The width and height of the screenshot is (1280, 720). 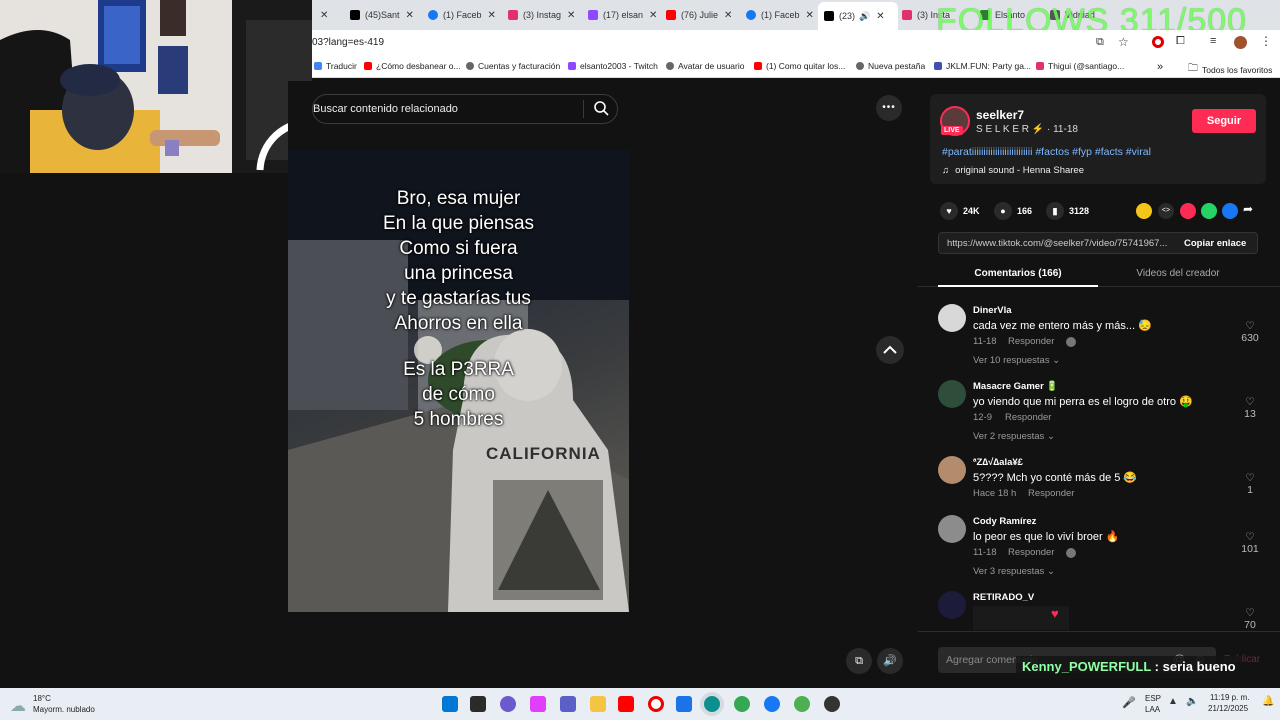 I want to click on teams-icon, so click(x=568, y=704).